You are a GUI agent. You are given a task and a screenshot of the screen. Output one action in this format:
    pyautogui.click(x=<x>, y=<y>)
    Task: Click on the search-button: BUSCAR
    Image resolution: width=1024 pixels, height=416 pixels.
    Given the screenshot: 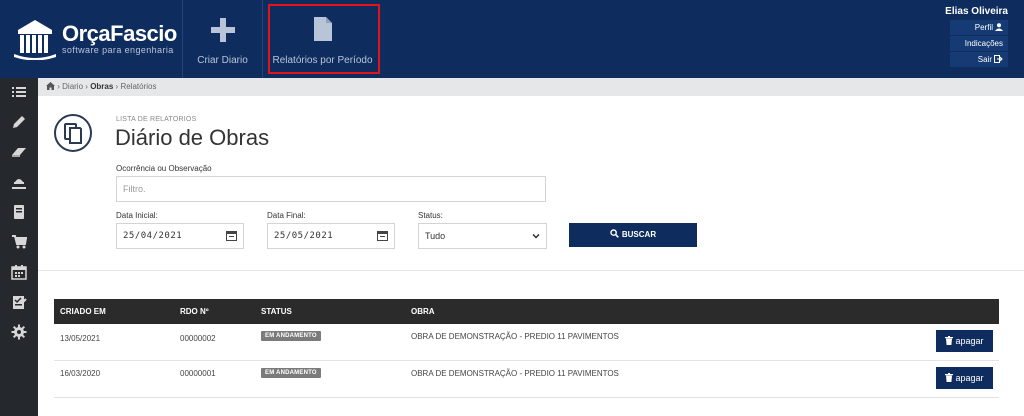 What is the action you would take?
    pyautogui.click(x=633, y=235)
    